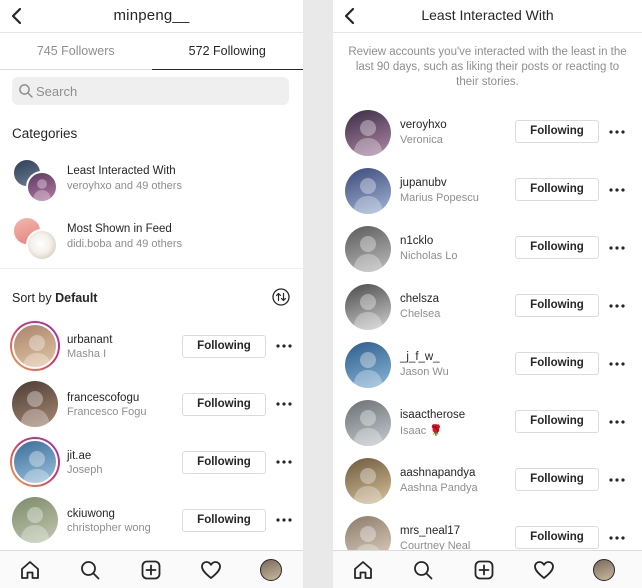 This screenshot has height=588, width=642. Describe the element at coordinates (119, 229) in the screenshot. I see `category-title: Most Shown in Feed` at that location.